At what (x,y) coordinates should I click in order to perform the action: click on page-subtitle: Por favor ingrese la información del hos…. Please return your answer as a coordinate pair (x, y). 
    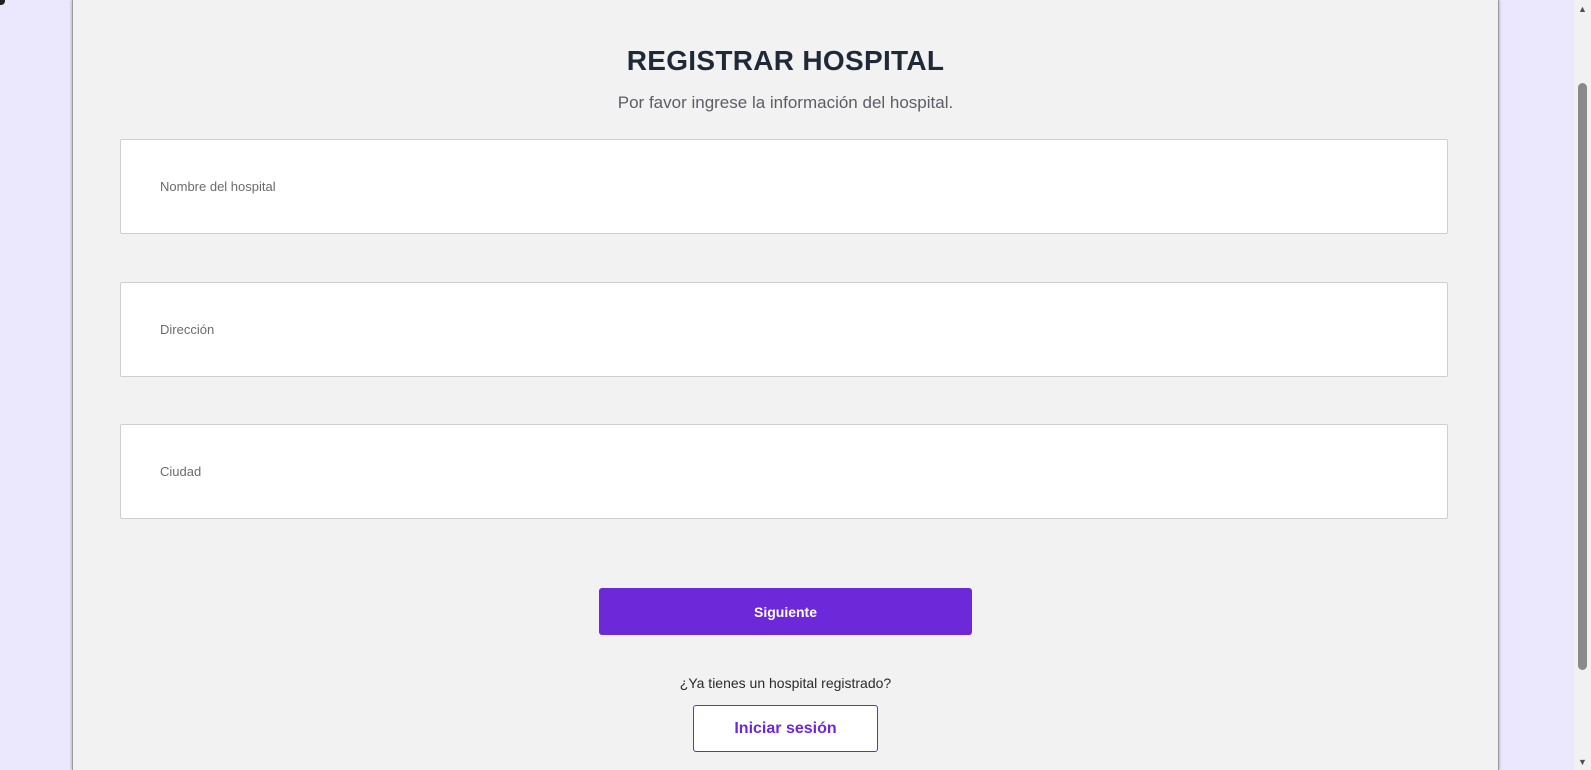
    Looking at the image, I should click on (785, 102).